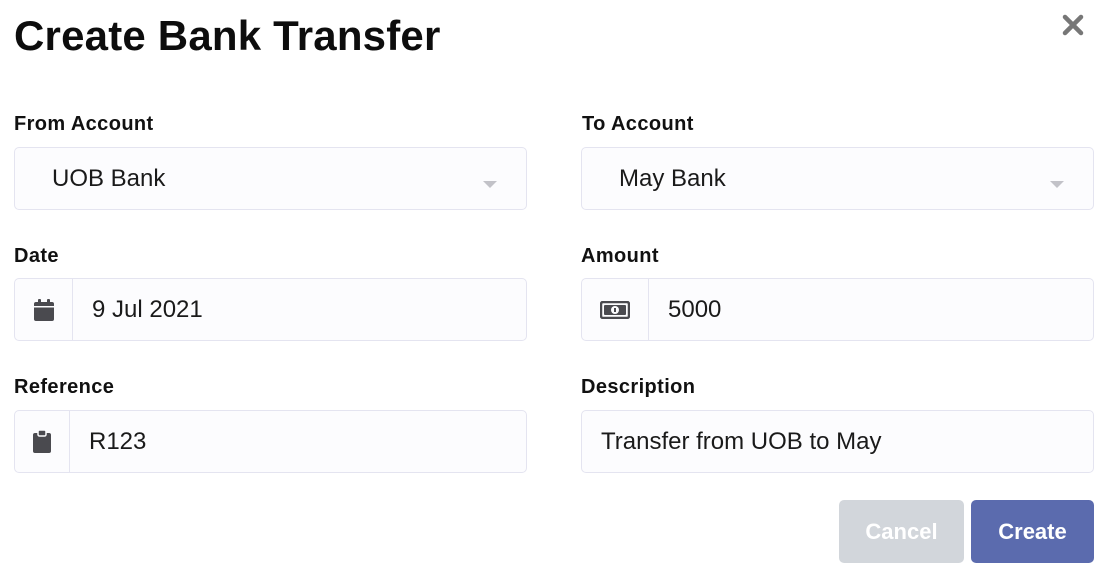  Describe the element at coordinates (638, 387) in the screenshot. I see `description-label: Description` at that location.